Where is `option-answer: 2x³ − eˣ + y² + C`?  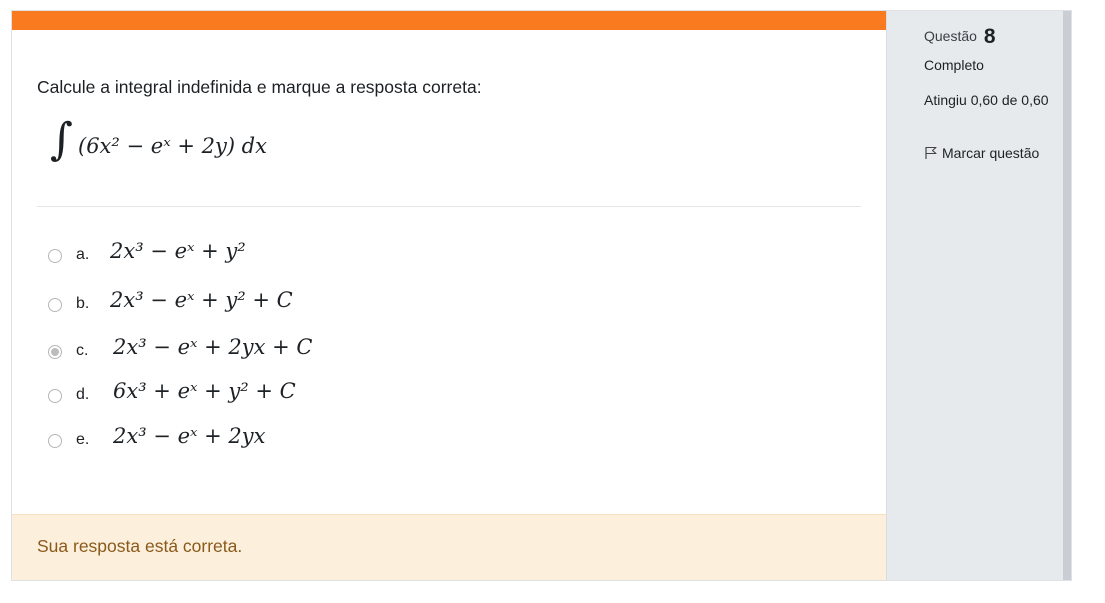 option-answer: 2x³ − eˣ + y² + C is located at coordinates (201, 300).